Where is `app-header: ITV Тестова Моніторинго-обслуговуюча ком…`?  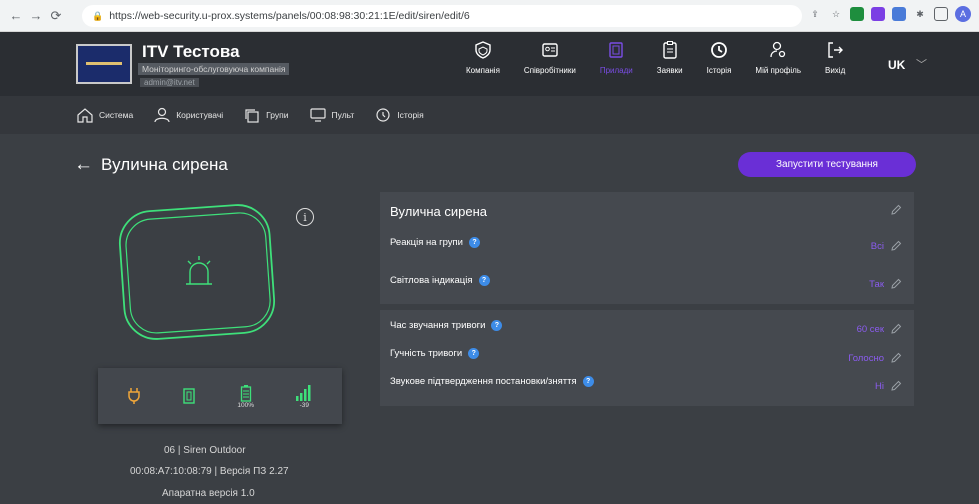 app-header: ITV Тестова Моніторинго-обслуговуюча ком… is located at coordinates (489, 64).